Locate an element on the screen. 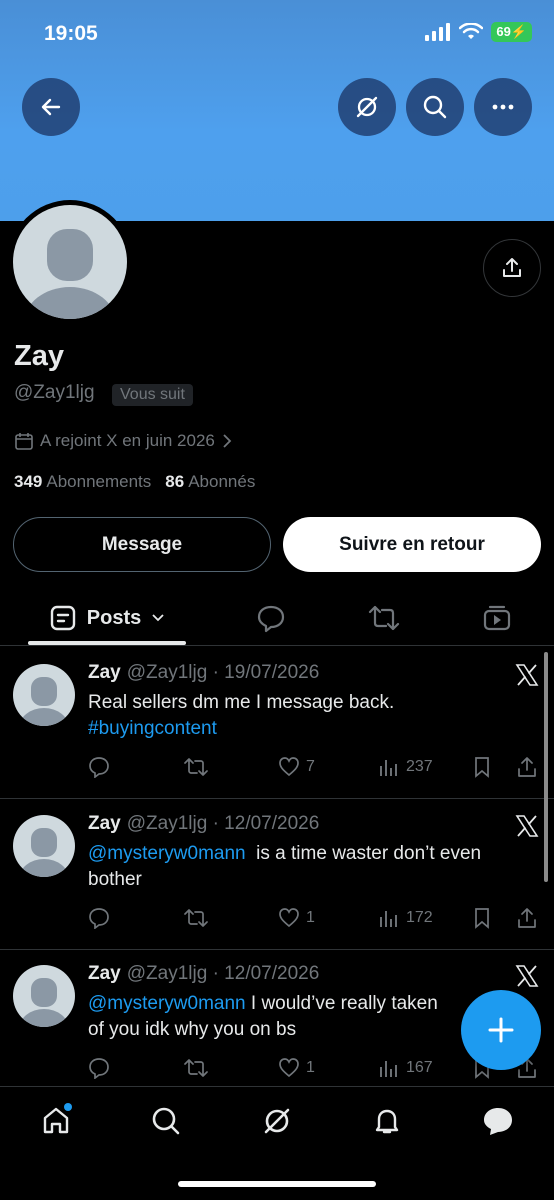 The width and height of the screenshot is (554, 1200). bookmark-icon is located at coordinates (482, 918).